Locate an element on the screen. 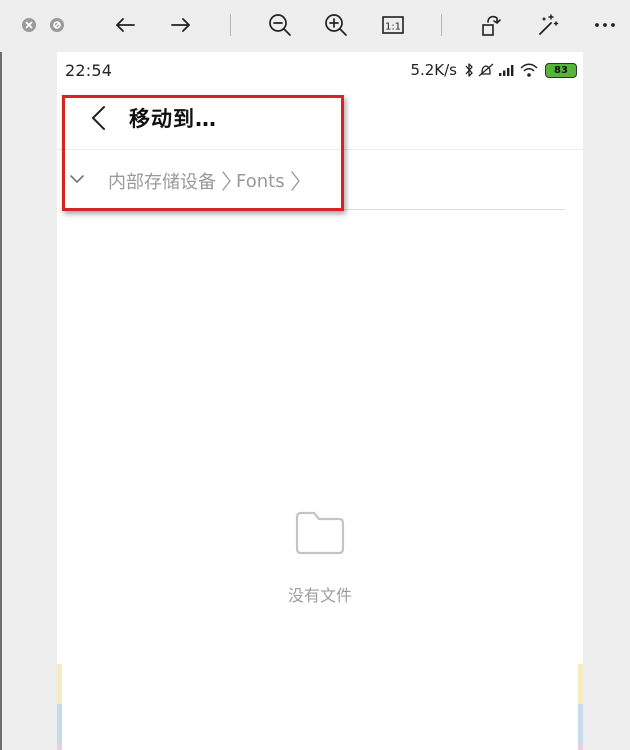 The height and width of the screenshot is (750, 630). status-icons: 5.2K/s 83 is located at coordinates (493, 70).